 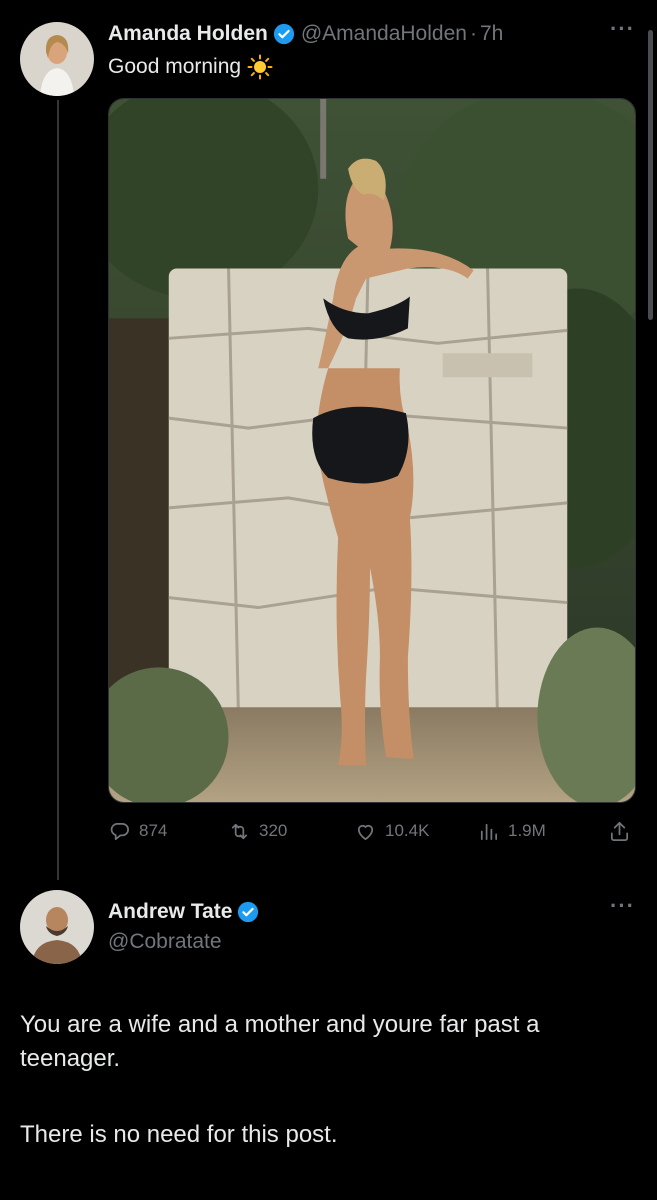 What do you see at coordinates (365, 832) in the screenshot?
I see `heart-icon` at bounding box center [365, 832].